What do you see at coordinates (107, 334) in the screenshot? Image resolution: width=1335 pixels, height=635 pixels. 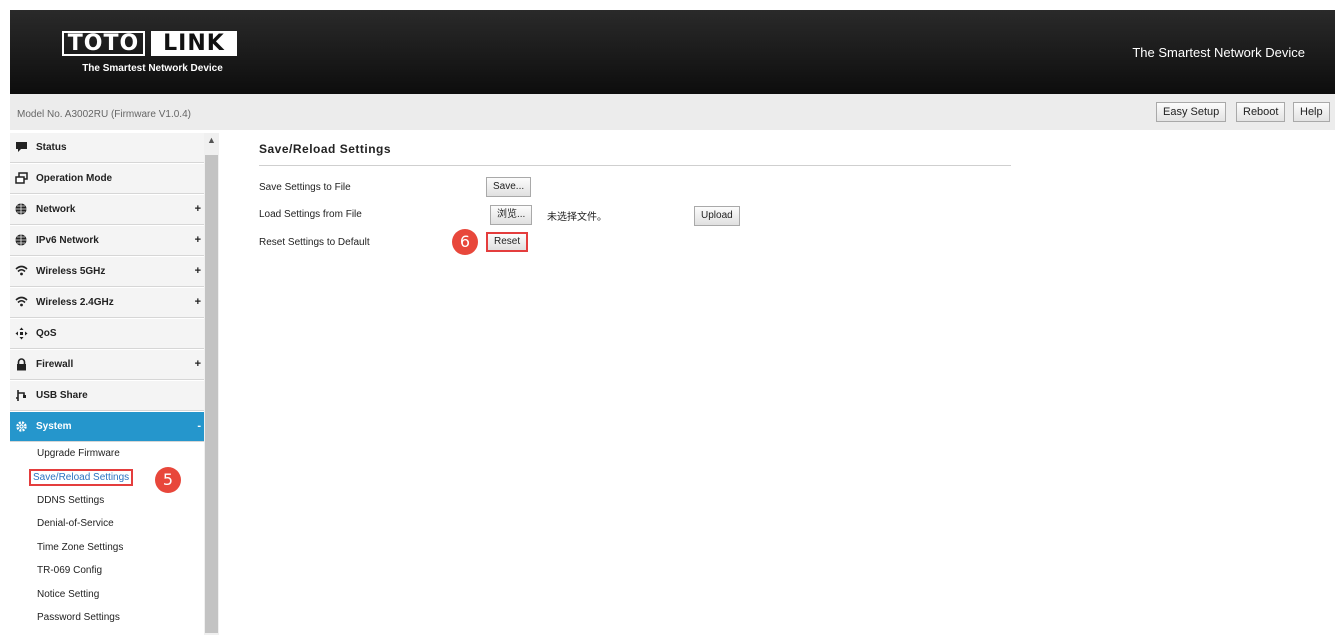 I see `sidebar-item-qos: QoS` at bounding box center [107, 334].